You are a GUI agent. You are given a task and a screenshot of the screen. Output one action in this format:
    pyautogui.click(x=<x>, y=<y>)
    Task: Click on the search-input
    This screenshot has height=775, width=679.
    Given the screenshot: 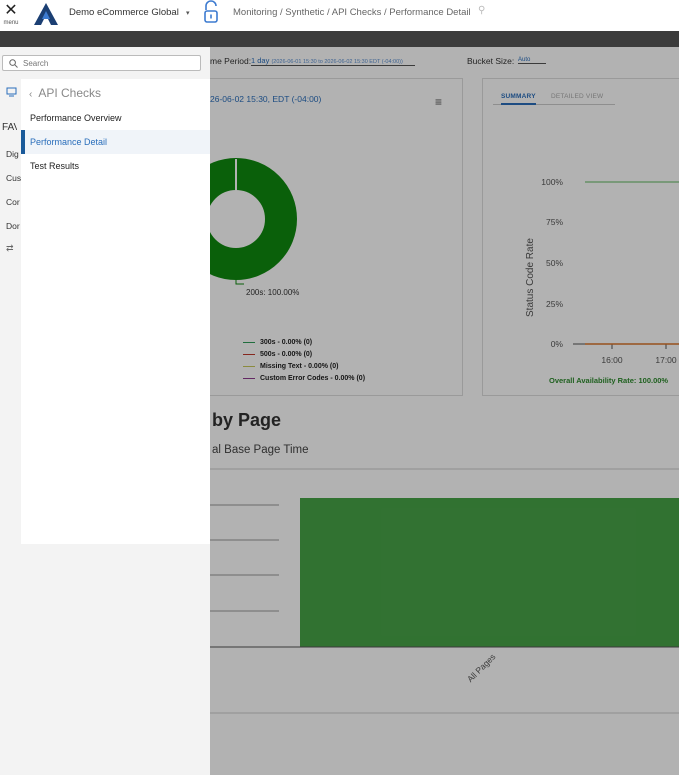 What is the action you would take?
    pyautogui.click(x=110, y=63)
    